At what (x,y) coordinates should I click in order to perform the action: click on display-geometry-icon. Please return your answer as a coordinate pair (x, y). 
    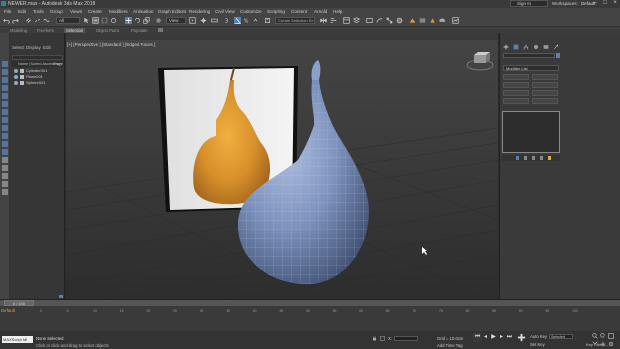
    Looking at the image, I should click on (5, 88).